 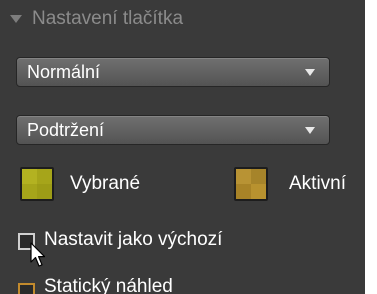 I want to click on button-mode-value: Normální, so click(x=64, y=71).